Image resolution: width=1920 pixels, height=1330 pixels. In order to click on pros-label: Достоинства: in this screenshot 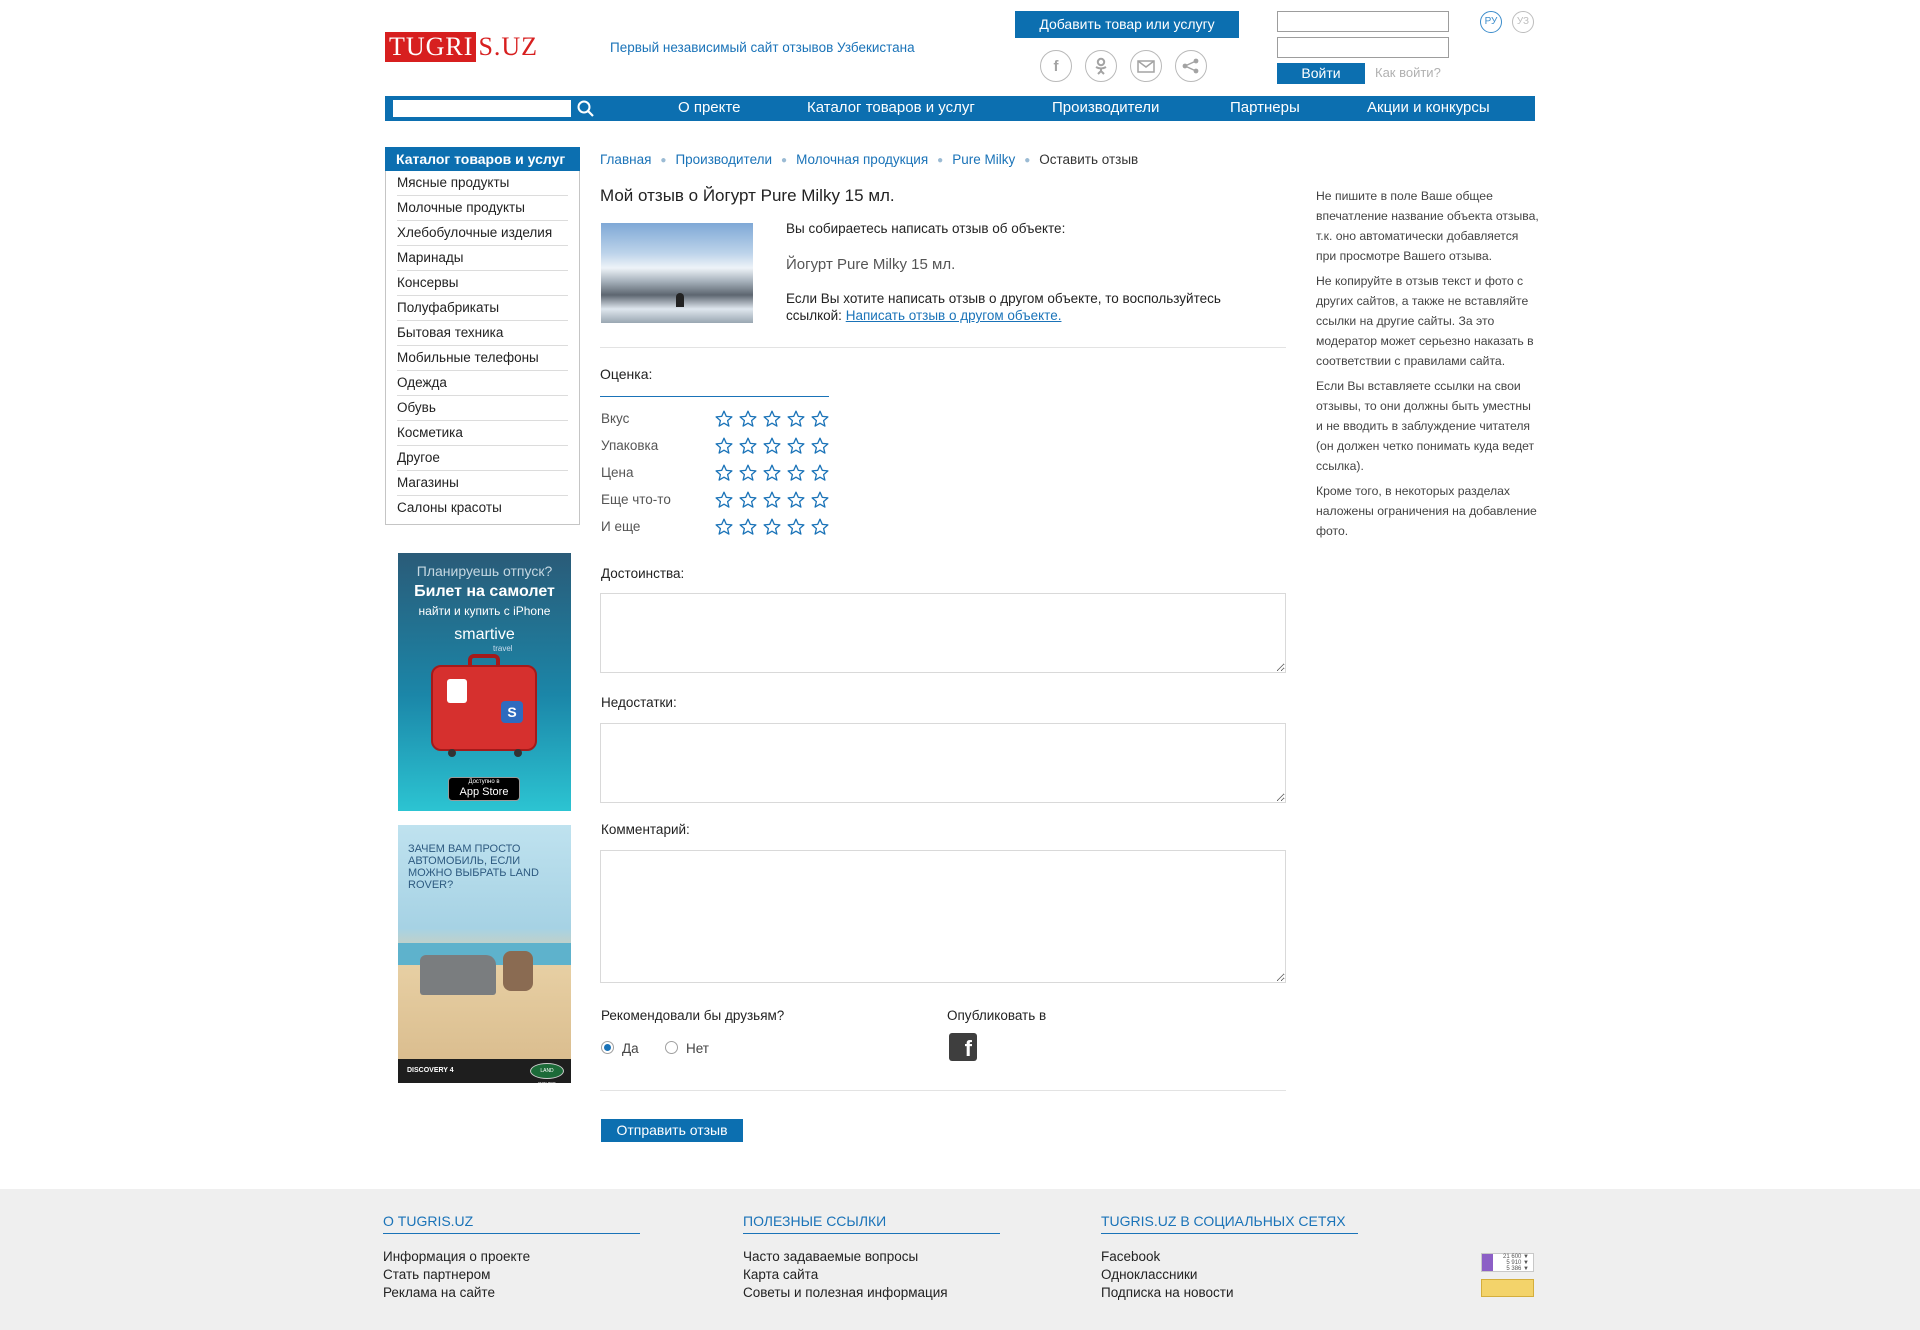, I will do `click(643, 573)`.